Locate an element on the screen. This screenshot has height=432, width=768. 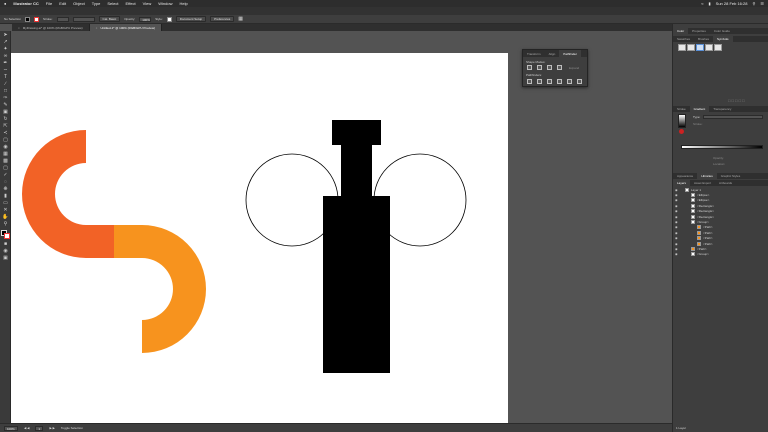
tab-mydrawing: × MyDrawing.ai* @ 100% (RGB/GPU Preview) is located at coordinates (51, 27).